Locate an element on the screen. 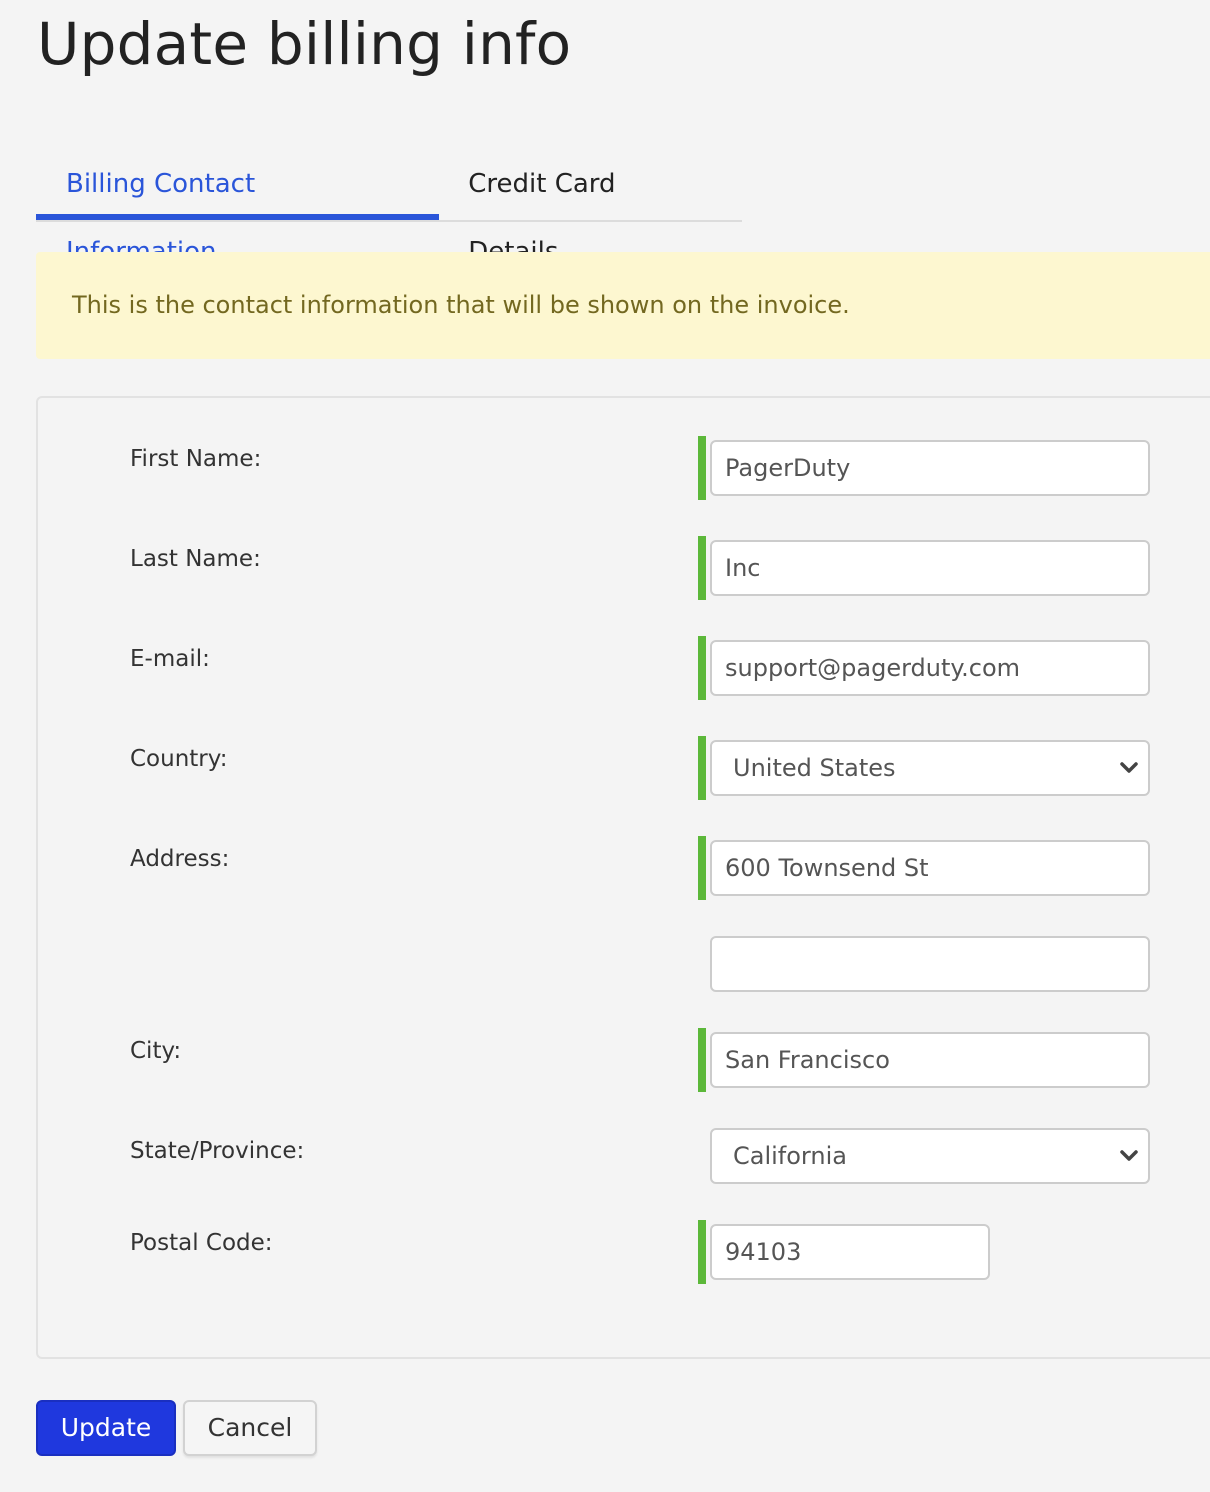 The width and height of the screenshot is (1210, 1492). address-label: Address: is located at coordinates (180, 859).